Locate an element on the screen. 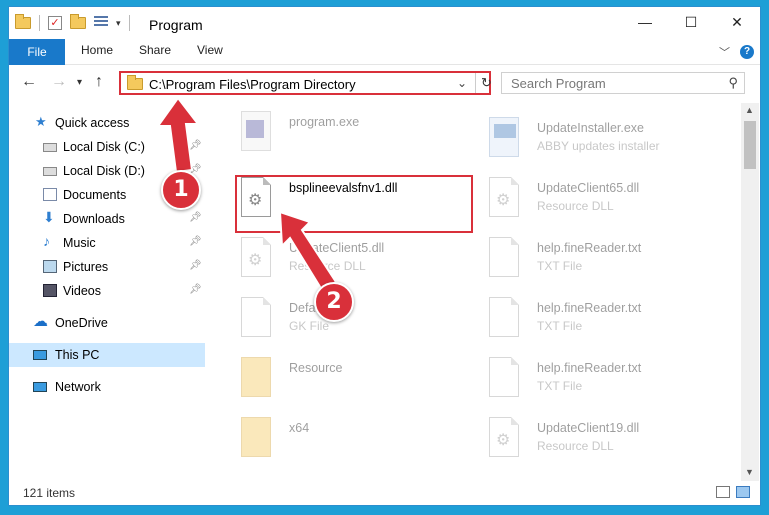  arrow-1-icon is located at coordinates (178, 135).